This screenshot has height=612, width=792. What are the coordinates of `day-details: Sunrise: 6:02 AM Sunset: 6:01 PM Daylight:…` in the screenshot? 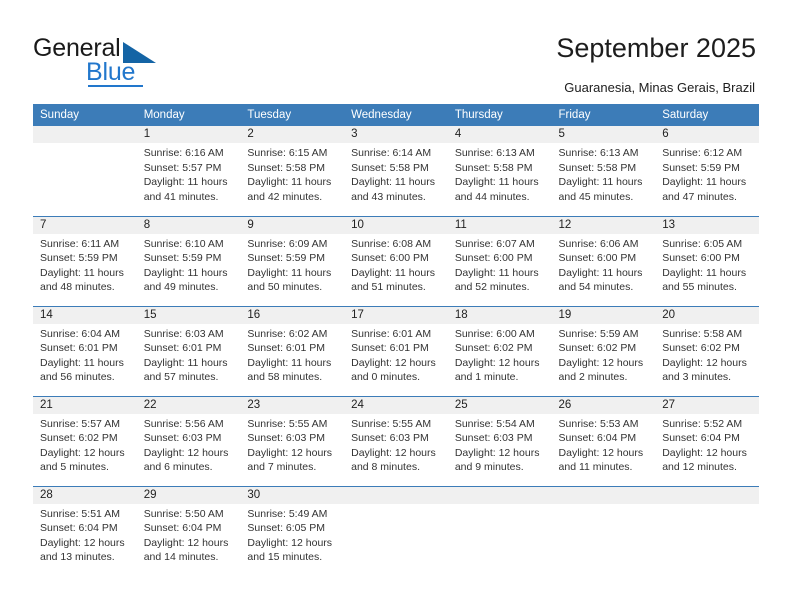 It's located at (292, 354).